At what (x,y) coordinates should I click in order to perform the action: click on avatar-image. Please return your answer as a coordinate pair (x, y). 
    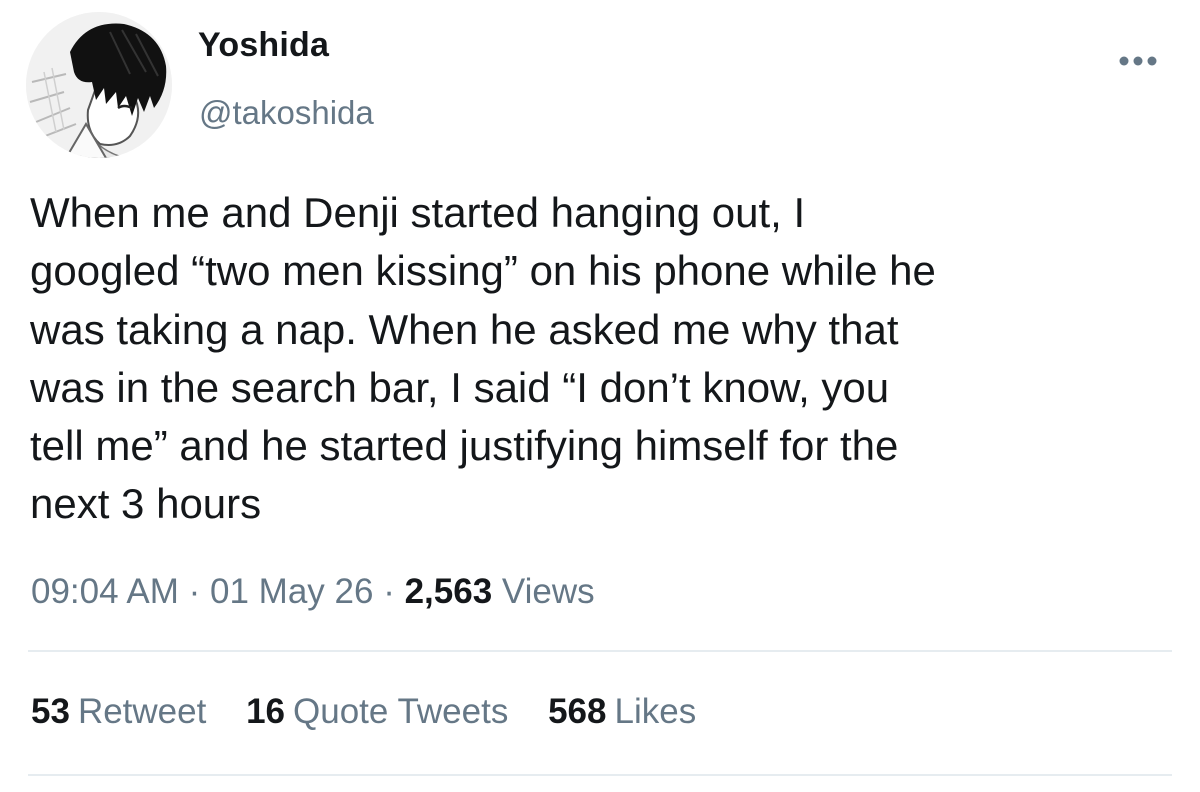
    Looking at the image, I should click on (99, 85).